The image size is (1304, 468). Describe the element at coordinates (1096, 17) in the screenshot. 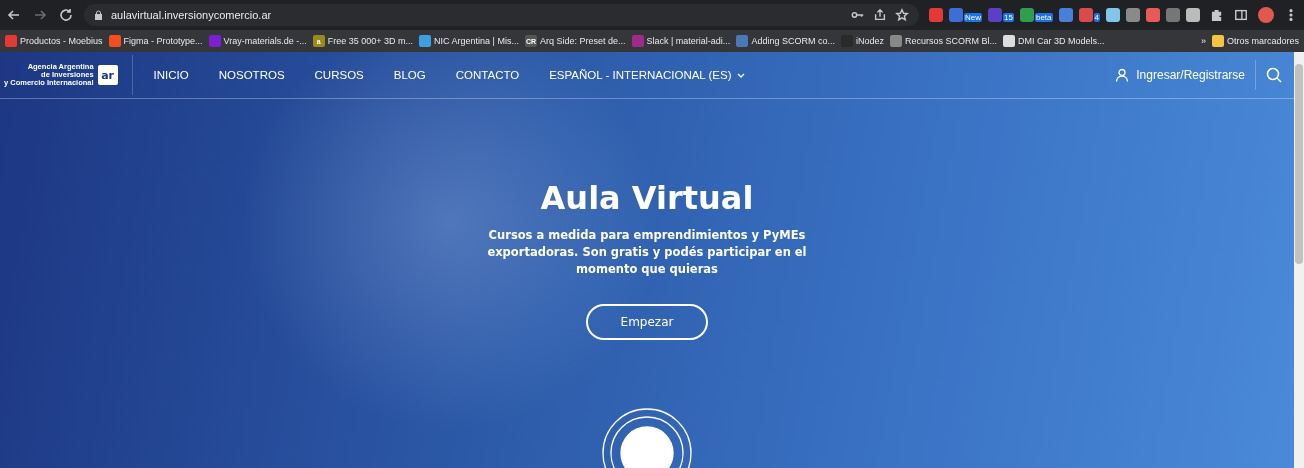

I see `extension-badge: 4` at that location.